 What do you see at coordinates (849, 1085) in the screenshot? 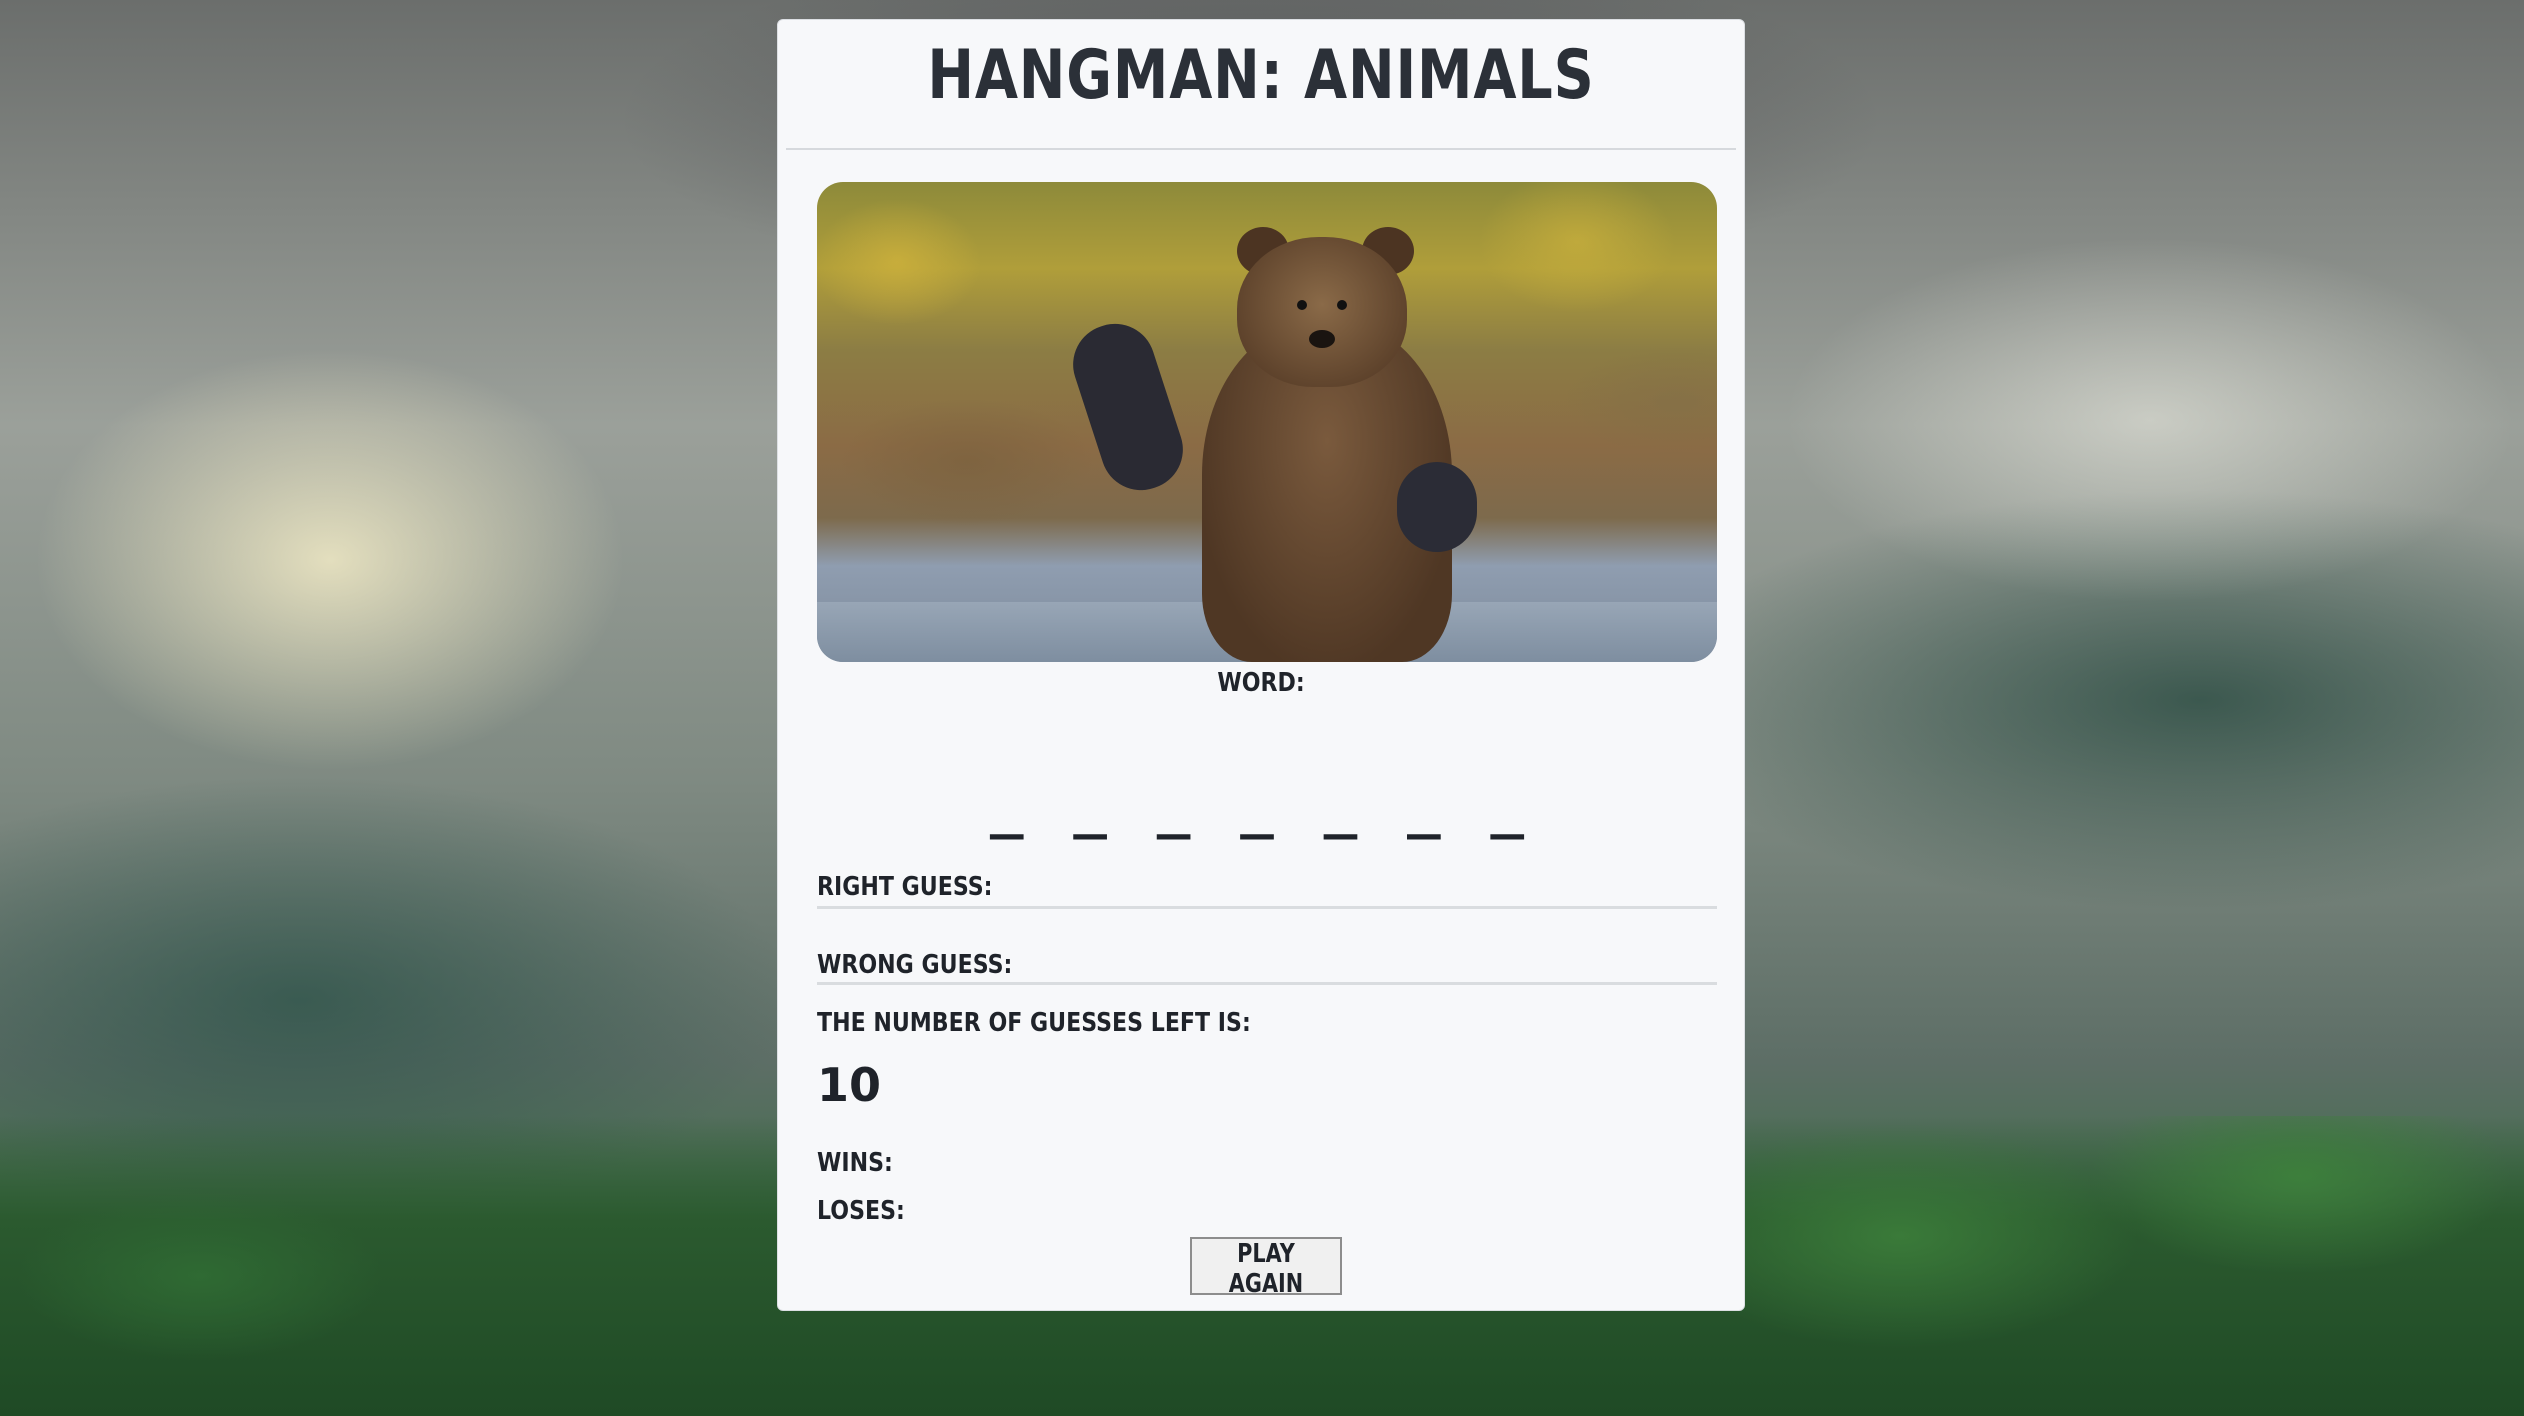
I see `guesses-left-count: 10` at bounding box center [849, 1085].